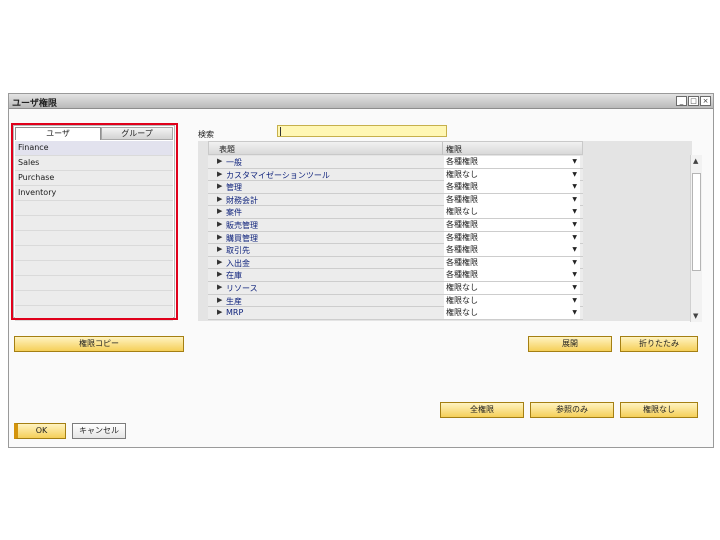 This screenshot has width=720, height=540. Describe the element at coordinates (395, 313) in the screenshot. I see `table-row: ▶ MRP 権限なし ▼` at that location.